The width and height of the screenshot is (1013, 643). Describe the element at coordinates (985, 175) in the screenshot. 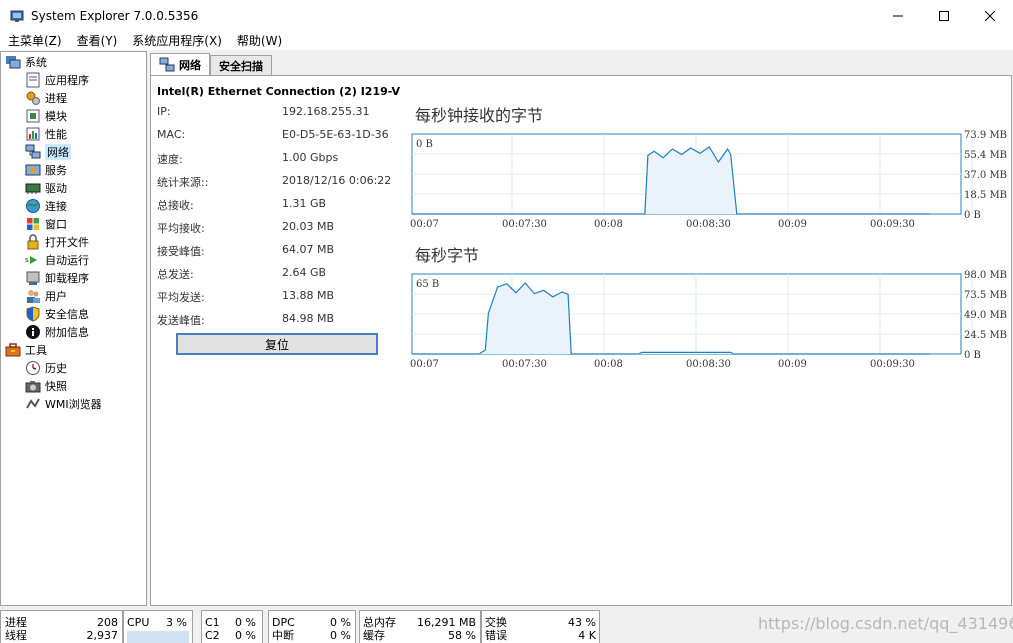

I see `y-tick-label: 37.0 MB` at that location.